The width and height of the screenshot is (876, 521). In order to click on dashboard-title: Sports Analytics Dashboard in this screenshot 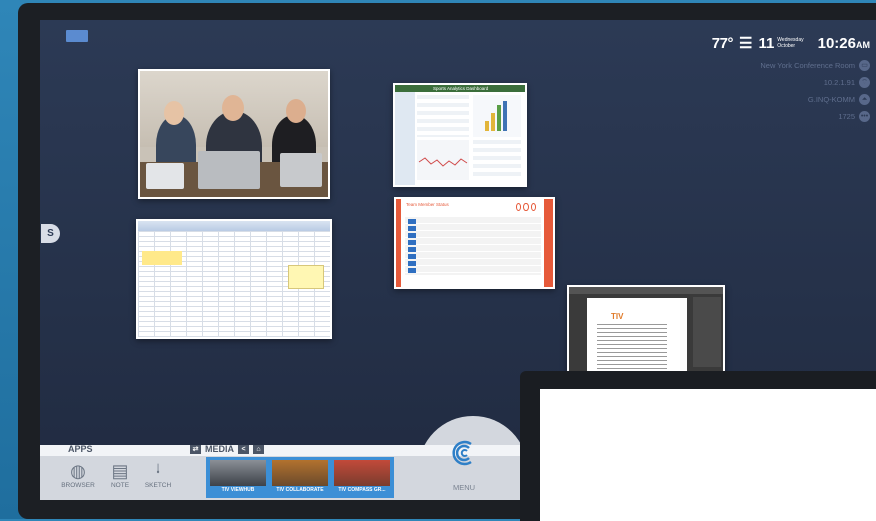, I will do `click(461, 88)`.